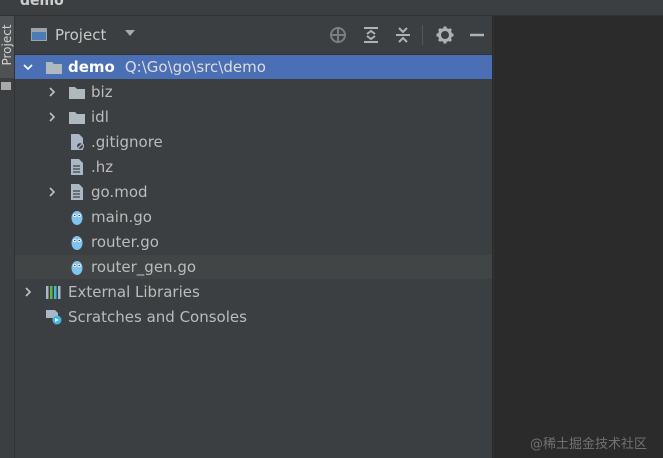 The height and width of the screenshot is (458, 663). What do you see at coordinates (144, 267) in the screenshot?
I see `tree-item-label: router_gen.go` at bounding box center [144, 267].